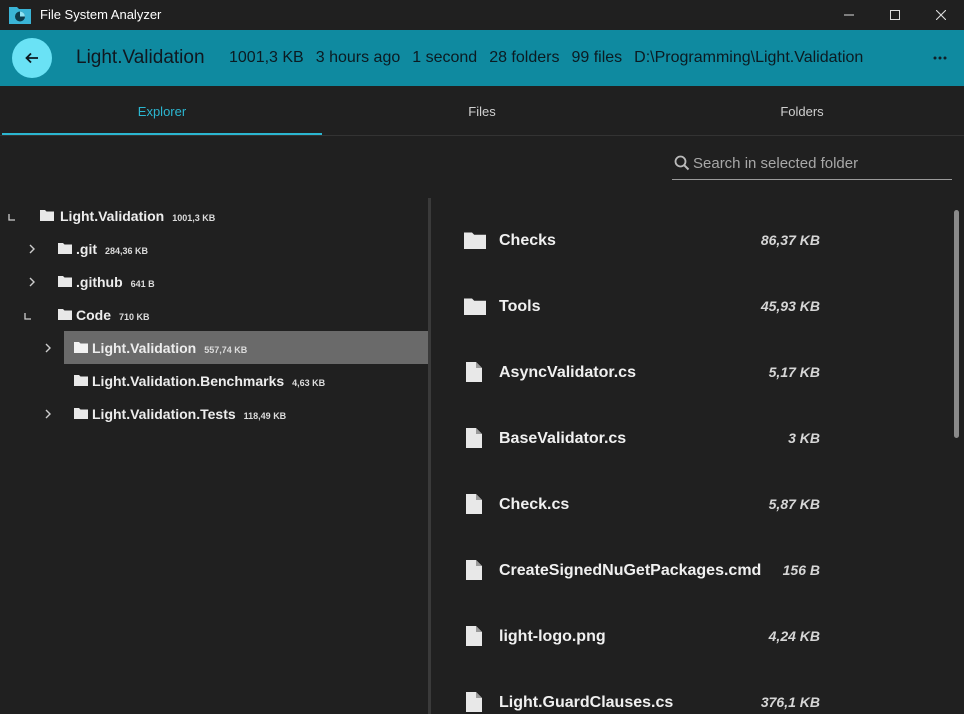  I want to click on tree-node-label: Light.Validation.Benchmarks 4,63 KB, so click(208, 381).